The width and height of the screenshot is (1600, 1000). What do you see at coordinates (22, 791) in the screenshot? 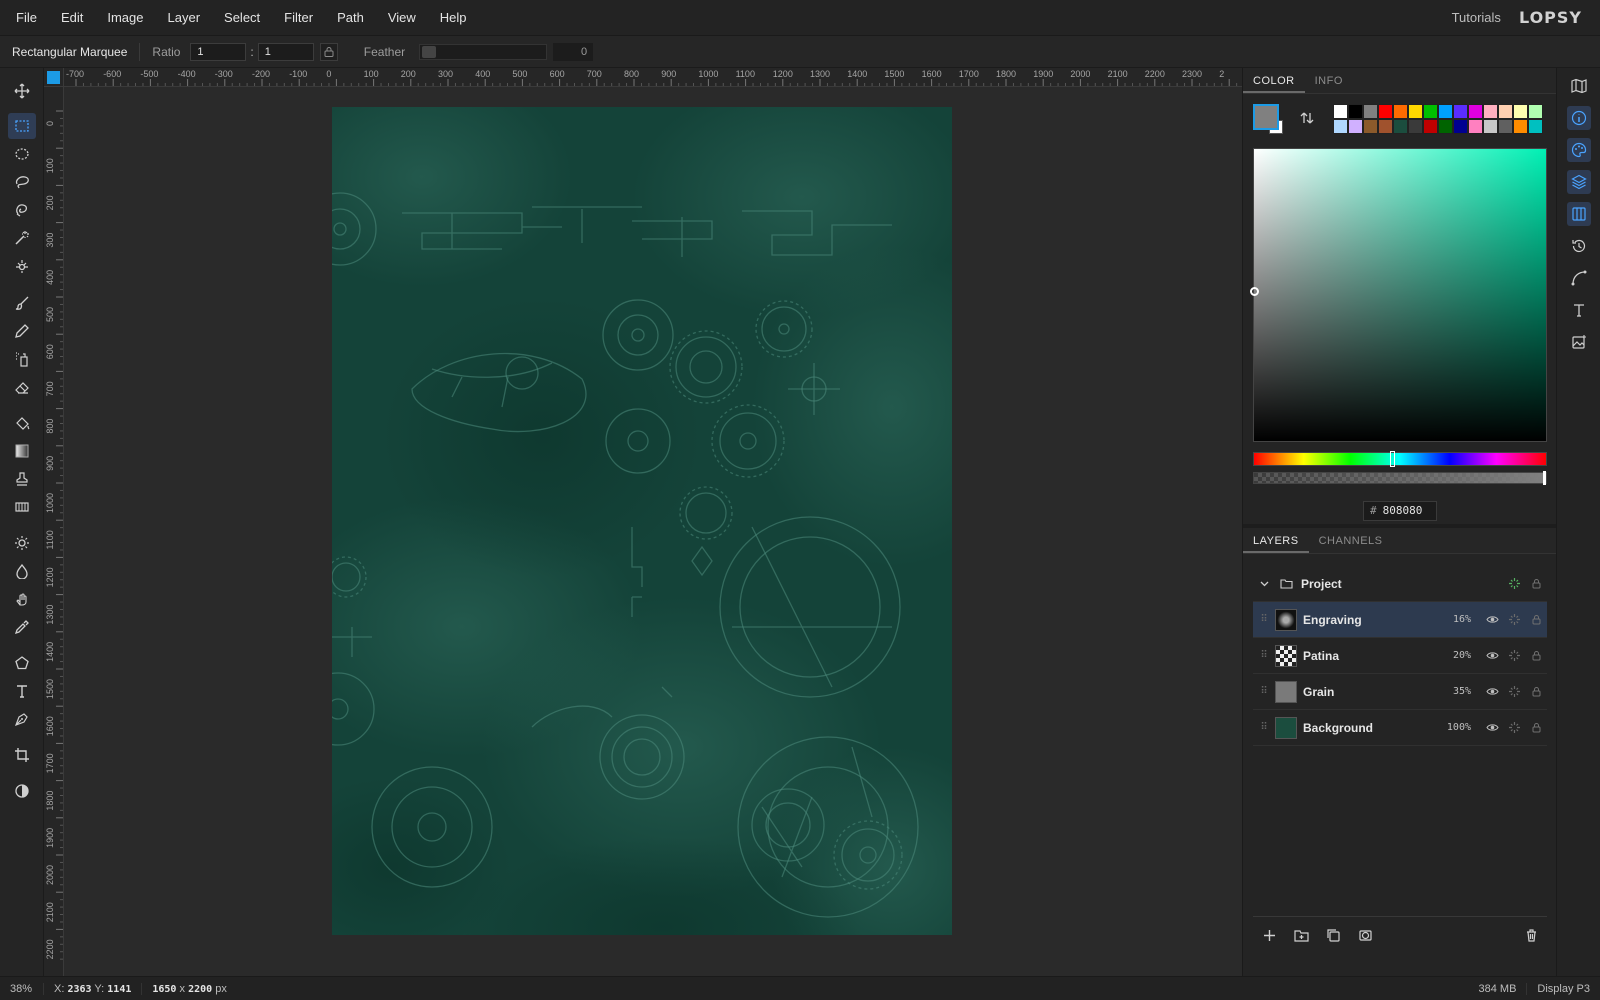
I see `quick-mask-tool` at bounding box center [22, 791].